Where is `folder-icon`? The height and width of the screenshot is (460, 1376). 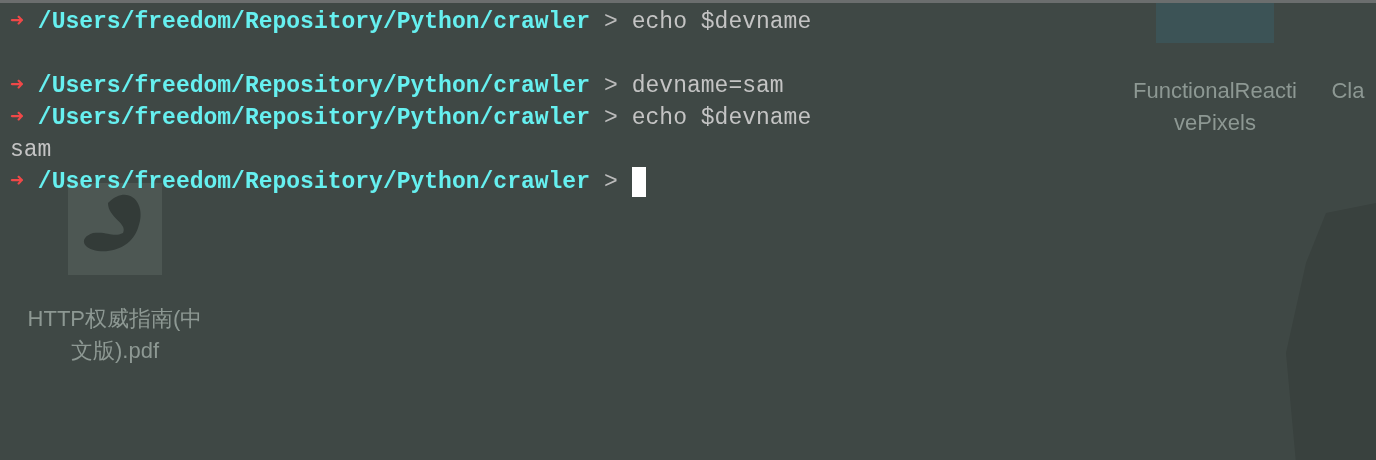 folder-icon is located at coordinates (1215, 23).